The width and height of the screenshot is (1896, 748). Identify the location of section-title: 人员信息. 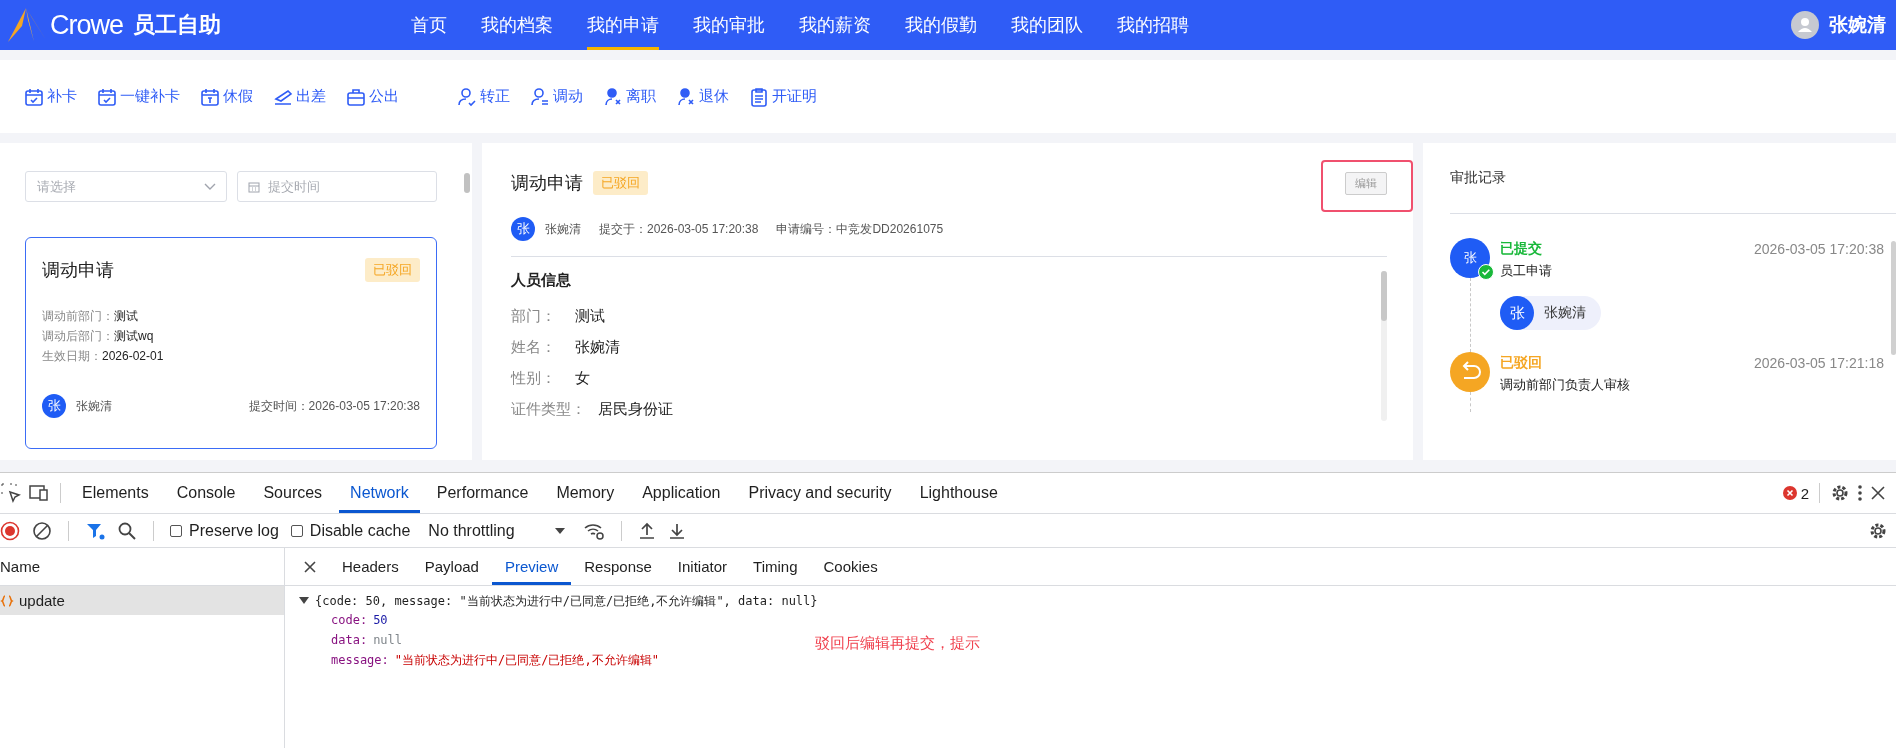
(541, 280).